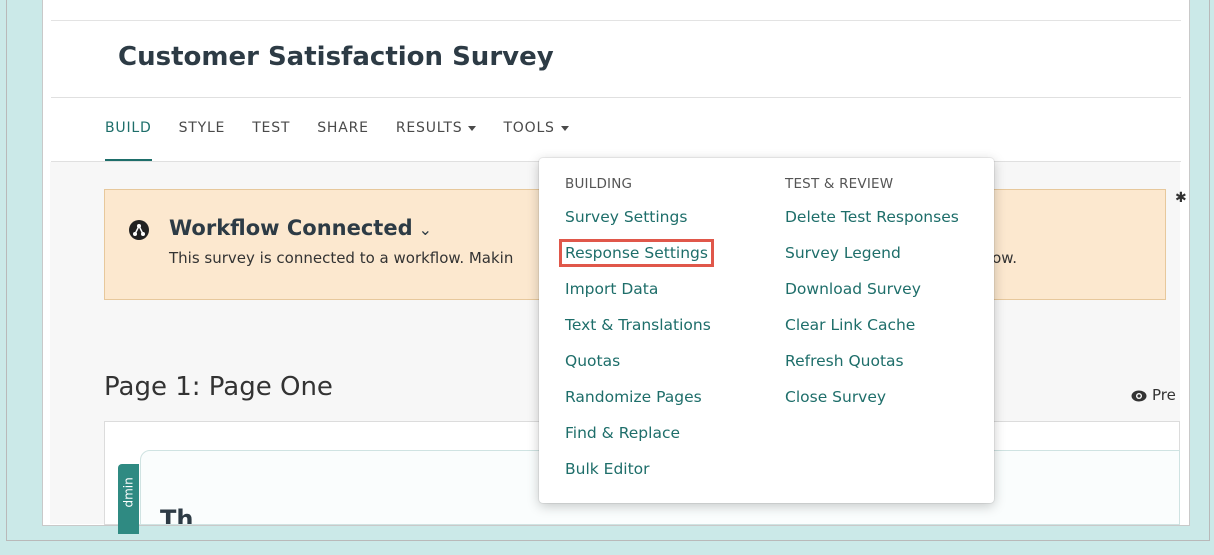 This screenshot has height=555, width=1214. I want to click on menu-item-label: Import Data, so click(612, 289).